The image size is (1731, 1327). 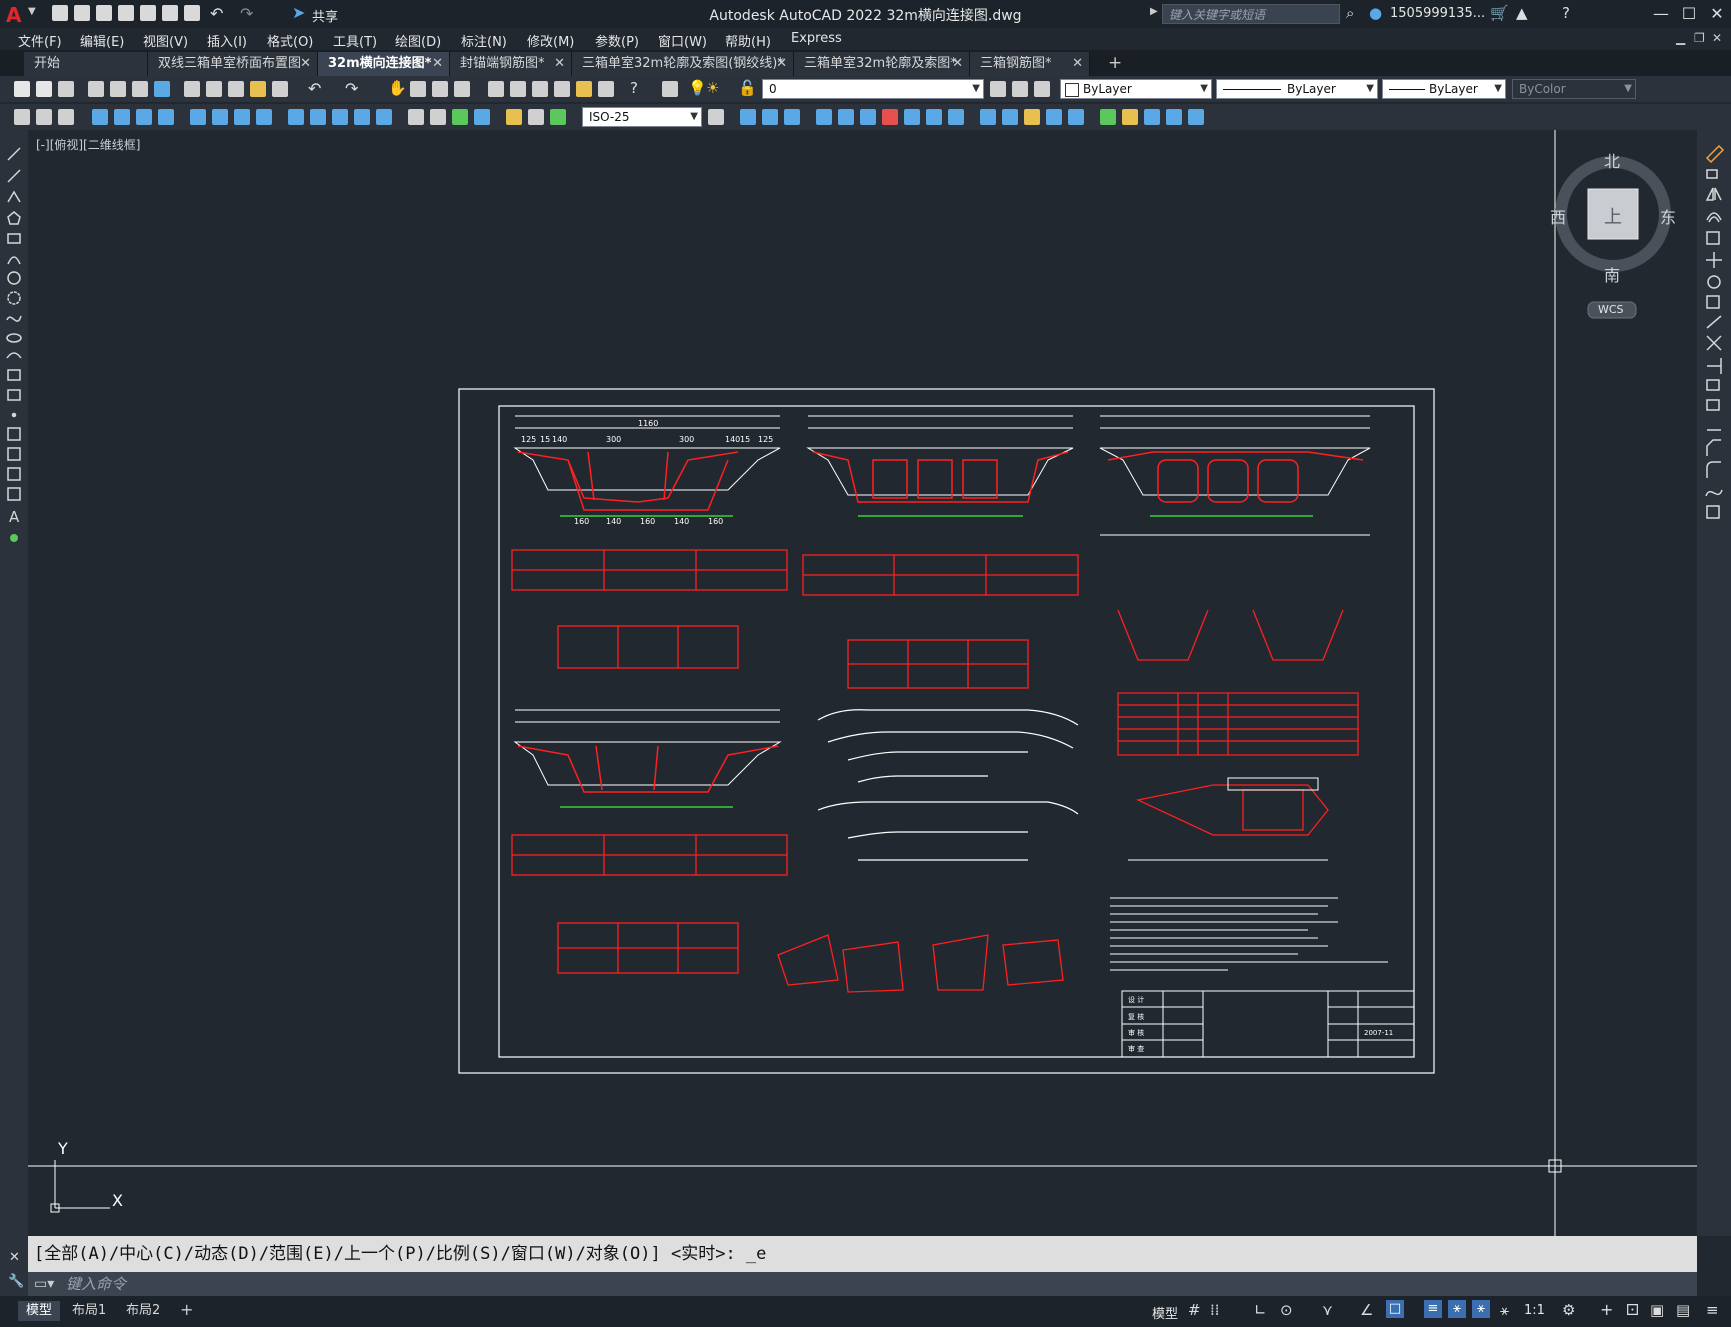 I want to click on menu-help: 帮助(H), so click(x=748, y=40).